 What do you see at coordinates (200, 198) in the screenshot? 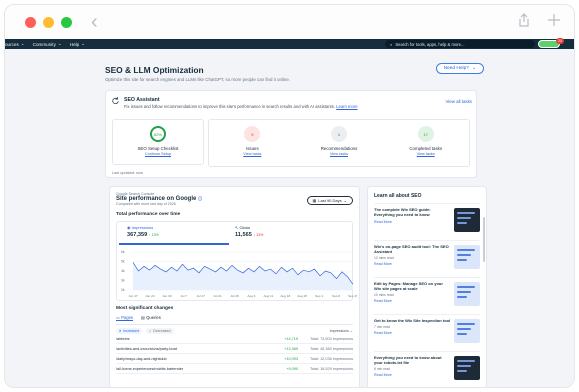
I see `info-icon: ⓘ` at bounding box center [200, 198].